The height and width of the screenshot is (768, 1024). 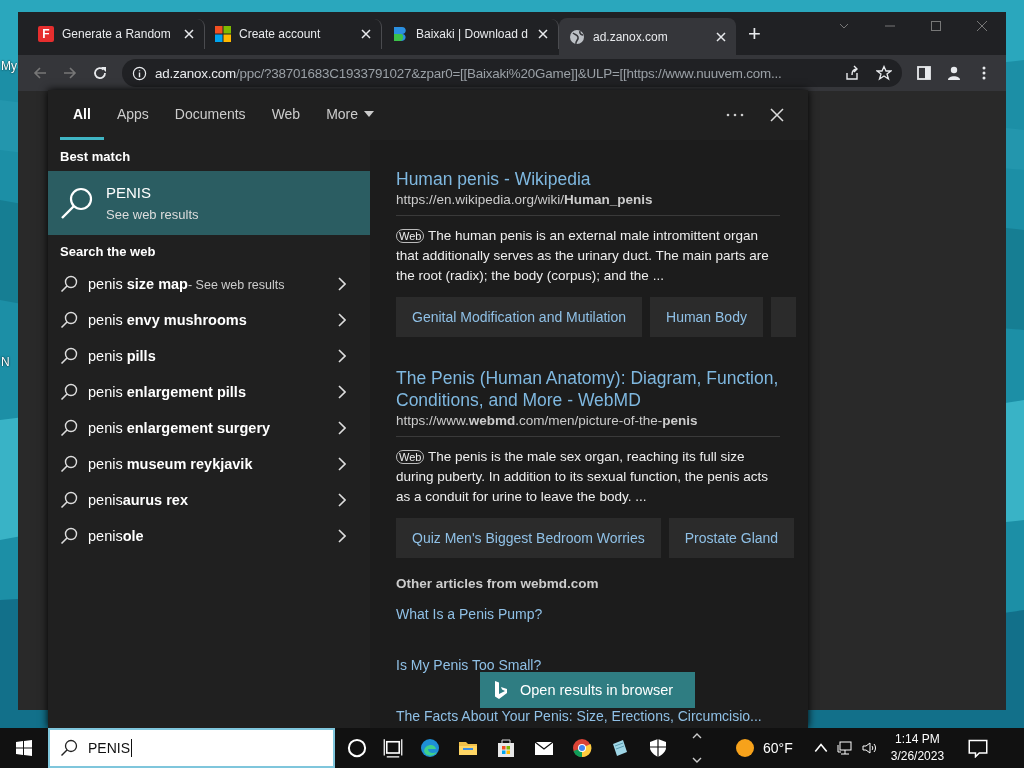 I want to click on suggestion-item: penis enlargement pills, so click(x=209, y=392).